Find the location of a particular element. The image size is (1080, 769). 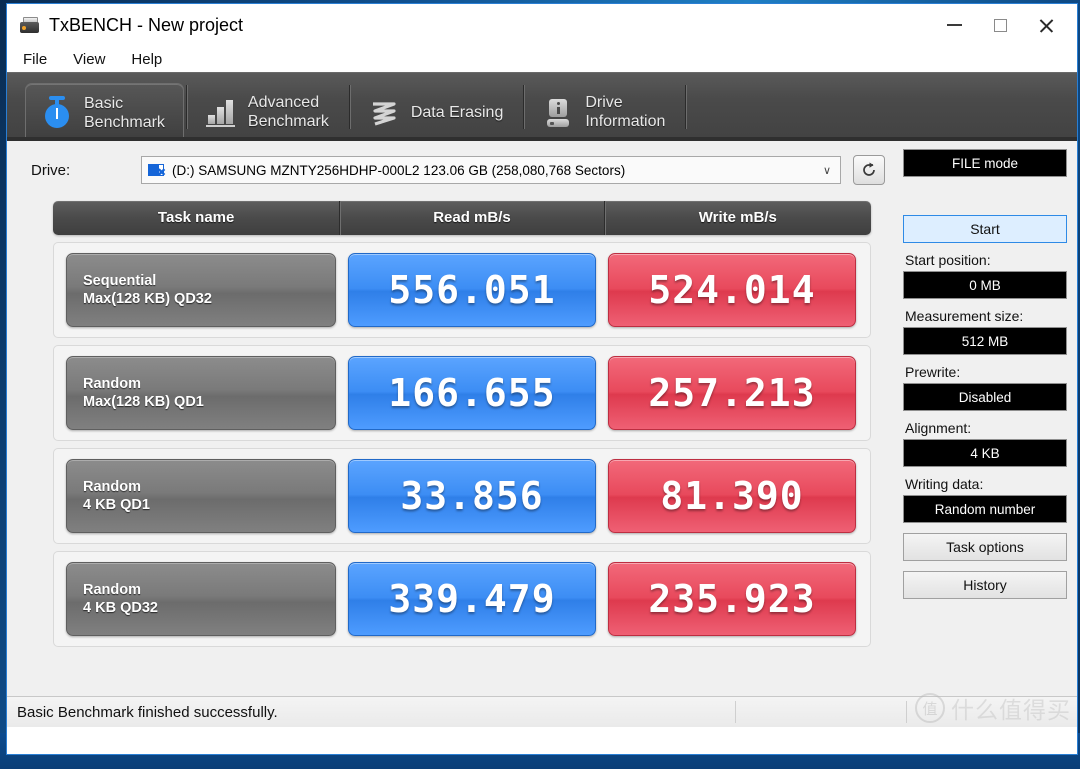

minimize-icon is located at coordinates (954, 25).